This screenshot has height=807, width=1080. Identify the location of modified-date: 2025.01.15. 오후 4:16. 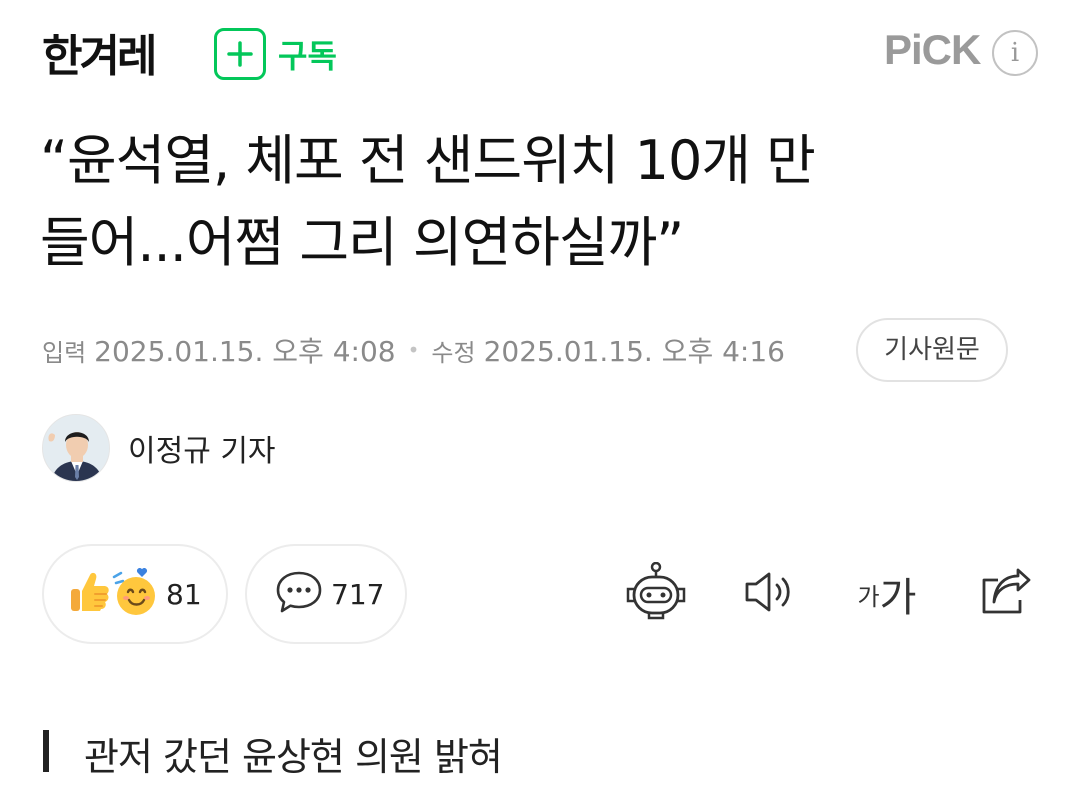
(634, 351).